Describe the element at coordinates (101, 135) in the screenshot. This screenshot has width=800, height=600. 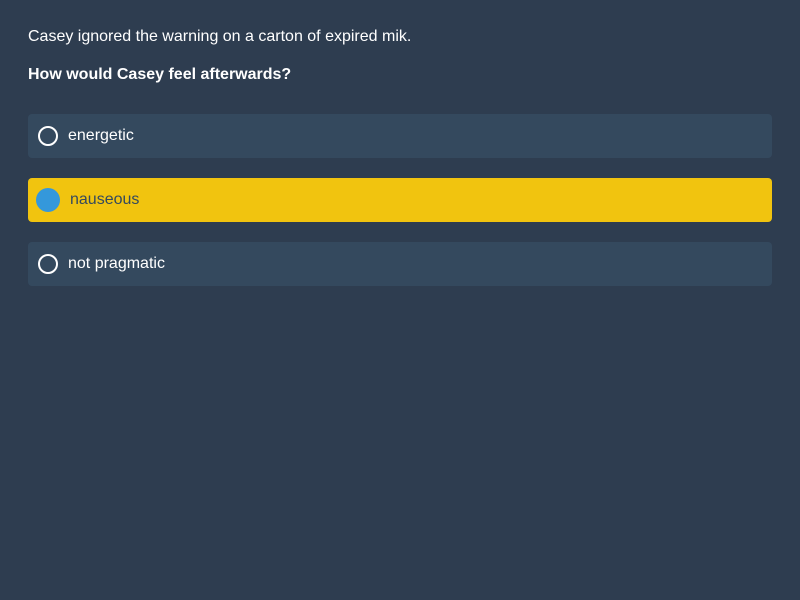
I see `option-label: energetic` at that location.